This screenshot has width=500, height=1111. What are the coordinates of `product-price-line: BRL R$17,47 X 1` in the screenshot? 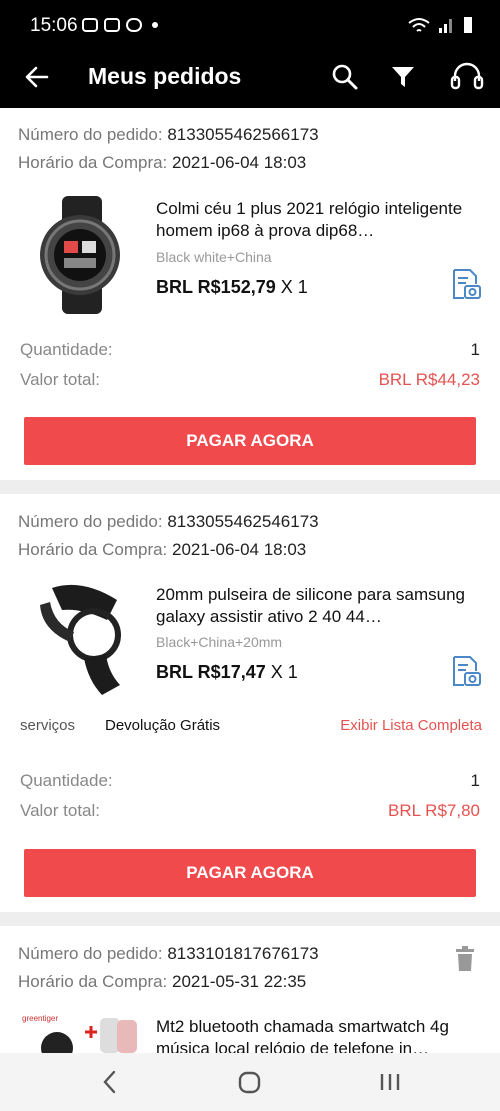 It's located at (227, 672).